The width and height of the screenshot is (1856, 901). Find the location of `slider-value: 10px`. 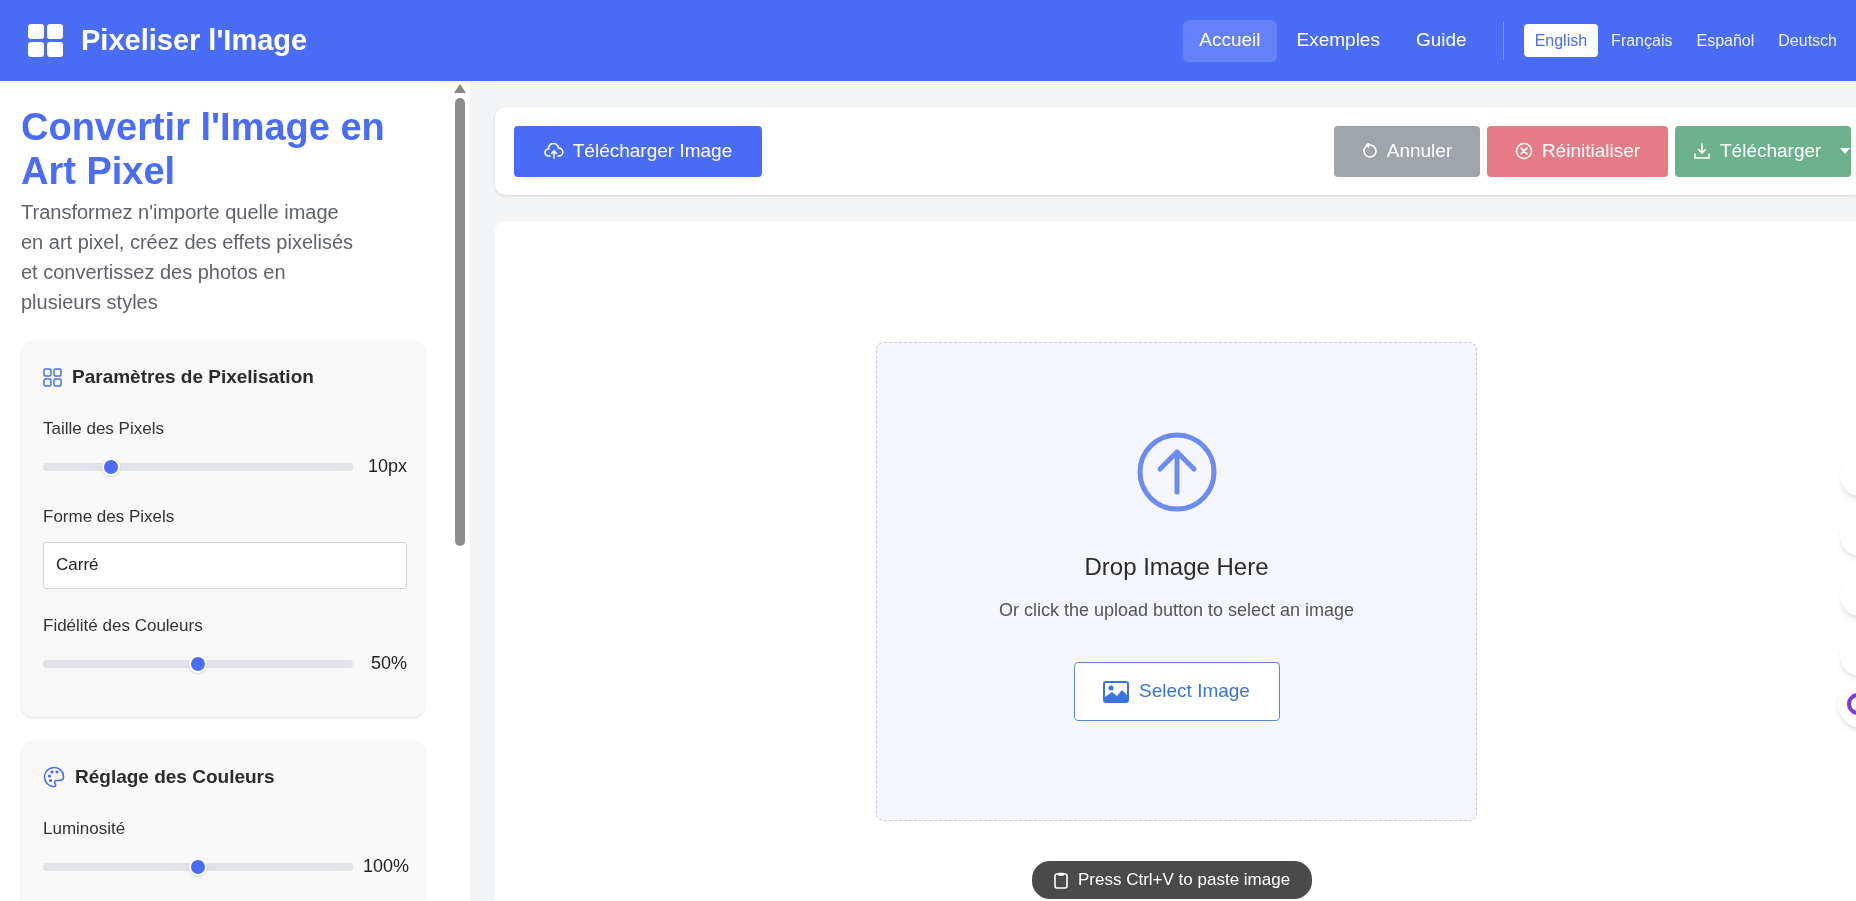

slider-value: 10px is located at coordinates (386, 466).